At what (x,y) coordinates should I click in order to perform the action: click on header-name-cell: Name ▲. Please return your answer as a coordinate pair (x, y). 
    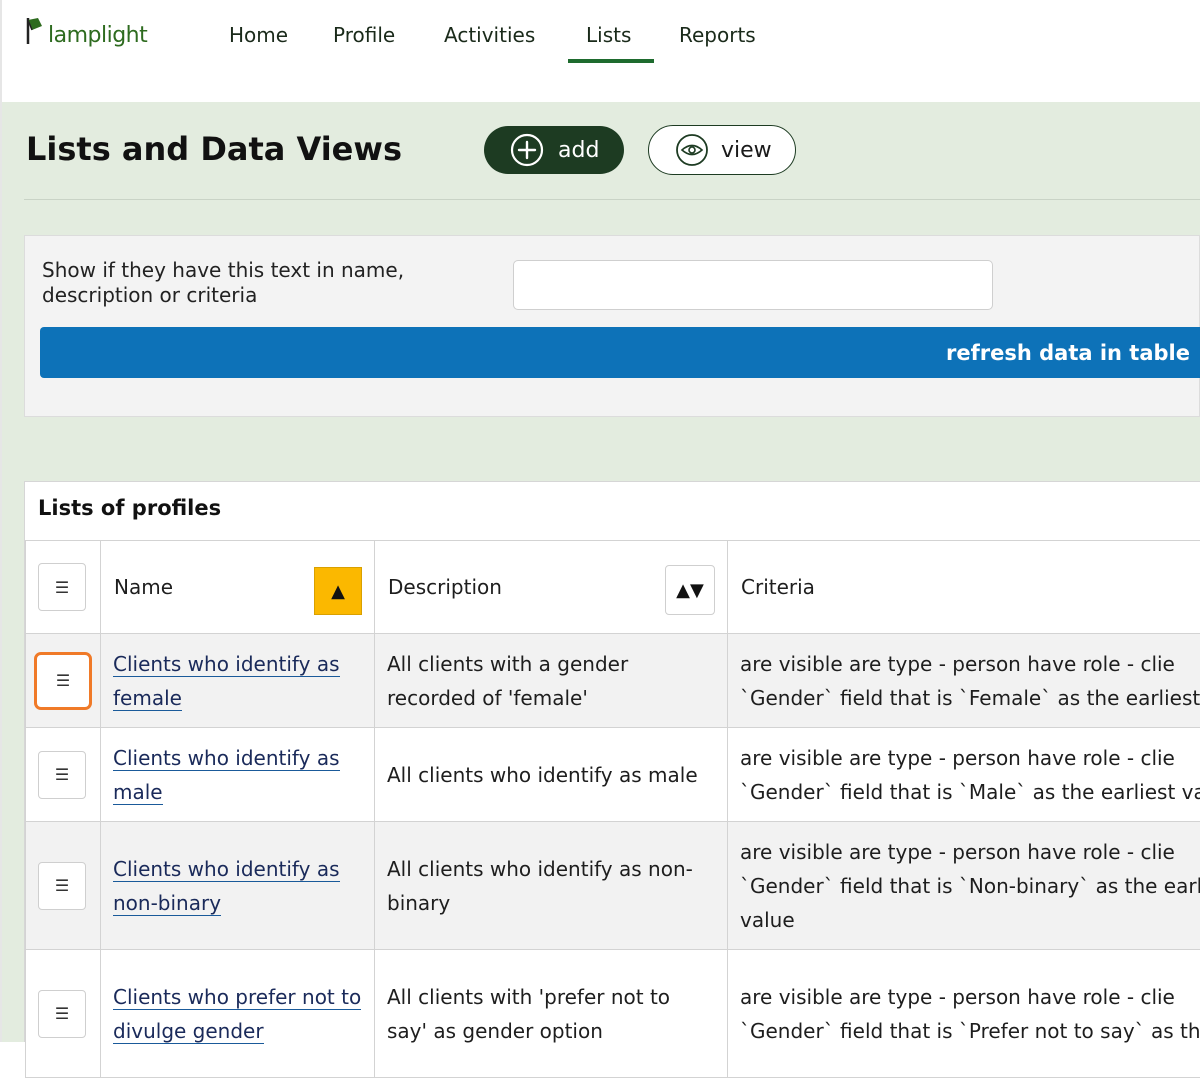
    Looking at the image, I should click on (238, 587).